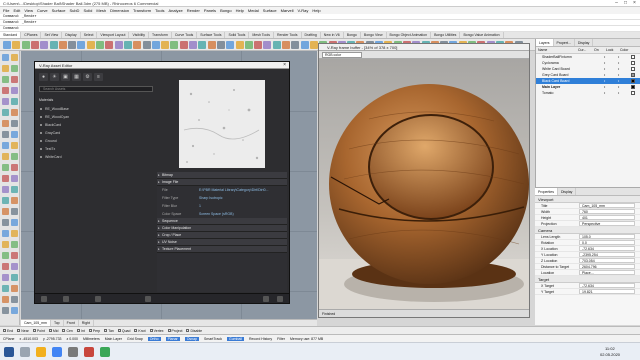 Image resolution: width=640 pixels, height=360 pixels. What do you see at coordinates (222, 235) in the screenshot?
I see `collapsible-section-header: Crop / Place` at bounding box center [222, 235].